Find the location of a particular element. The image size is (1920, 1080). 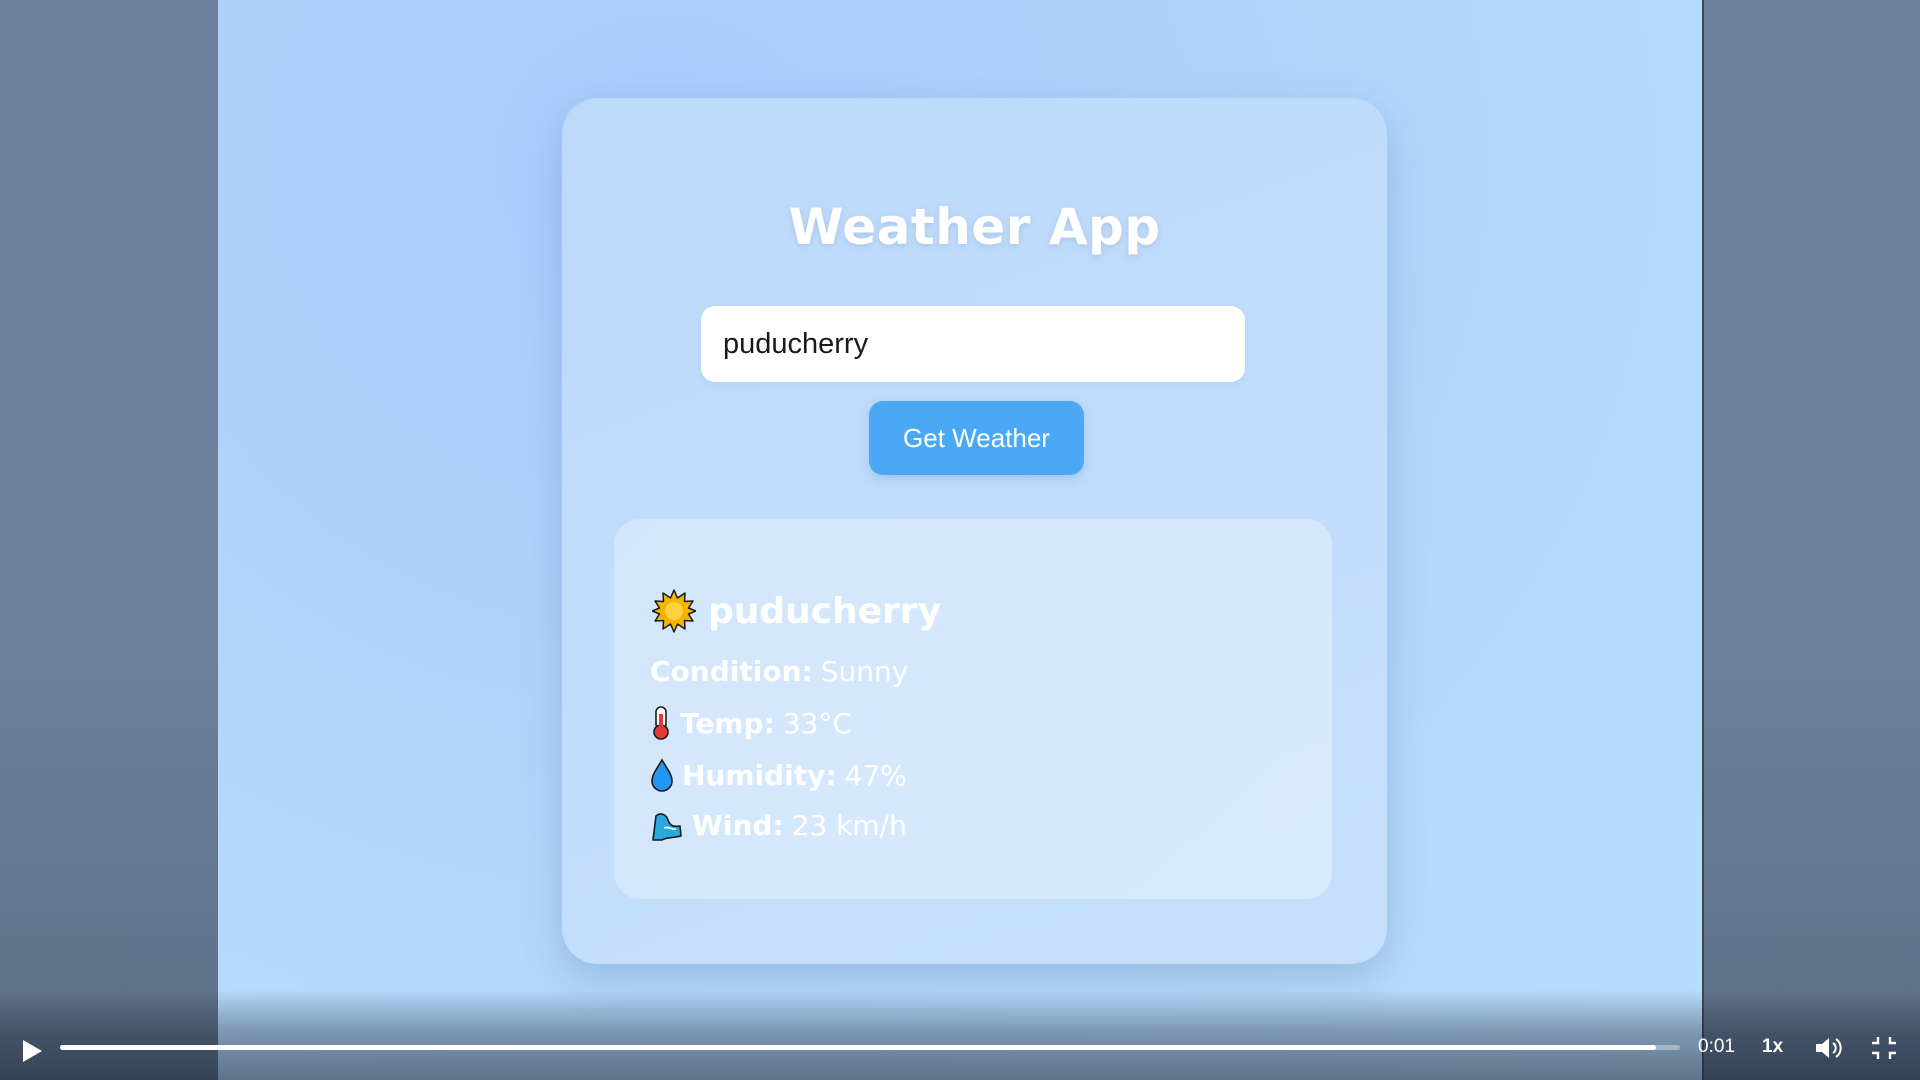

temp-value: 33°C is located at coordinates (817, 723).